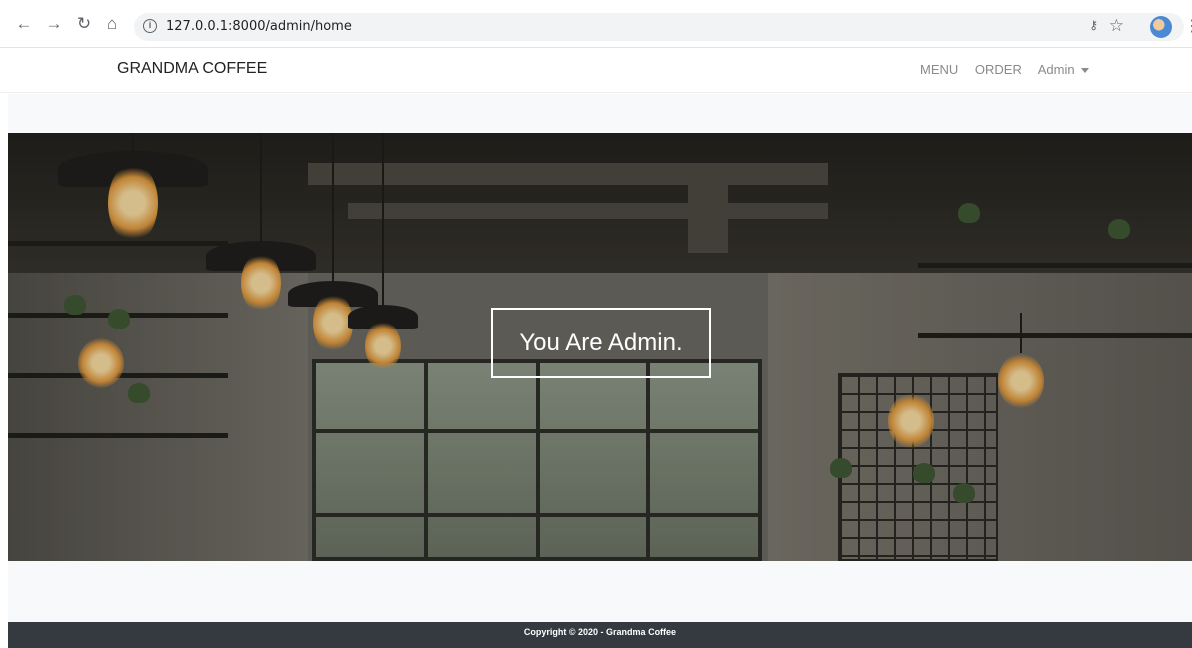 This screenshot has height=648, width=1192. I want to click on footer: Copyright © 2020 - Grandma Coffee, so click(600, 635).